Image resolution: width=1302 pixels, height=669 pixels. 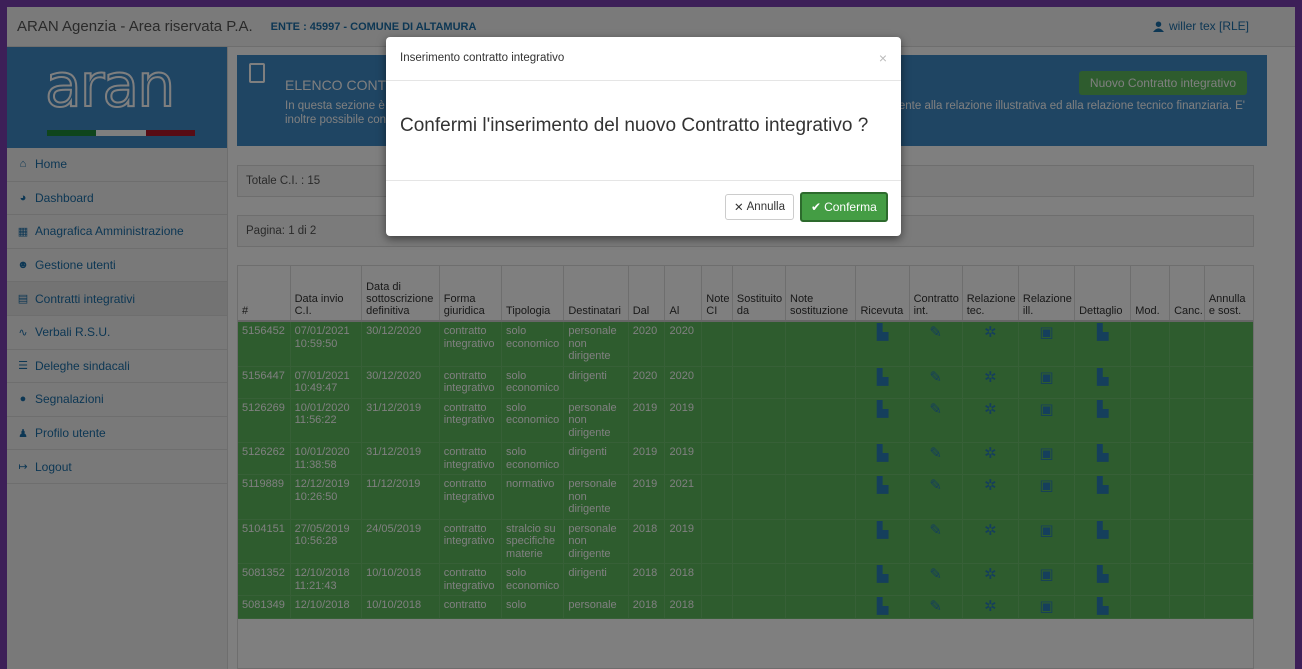 What do you see at coordinates (643, 208) in the screenshot?
I see `modal-footer: ✕ Annulla ✔ Conferma` at bounding box center [643, 208].